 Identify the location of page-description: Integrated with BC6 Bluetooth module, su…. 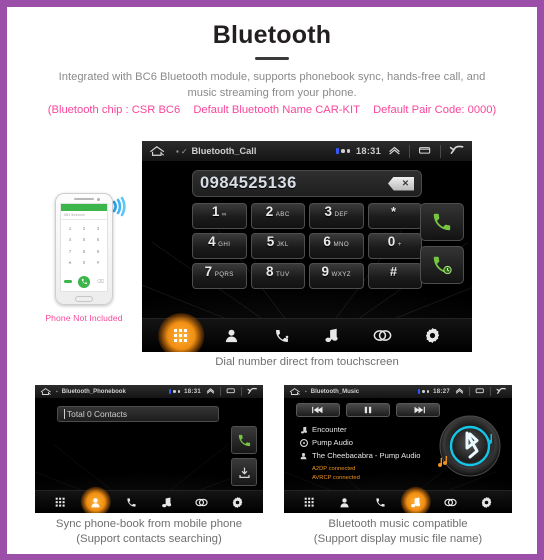
(272, 85).